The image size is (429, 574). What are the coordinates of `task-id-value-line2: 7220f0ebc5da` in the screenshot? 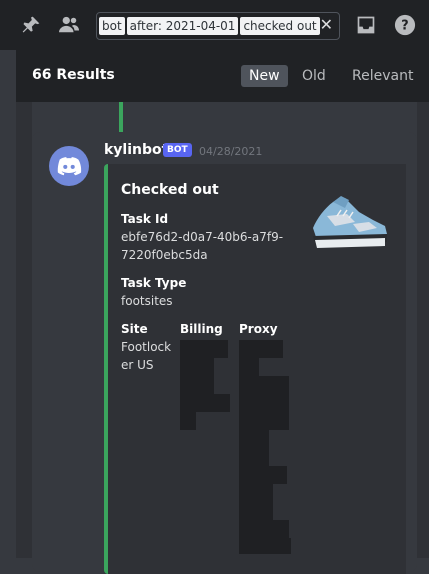 It's located at (164, 255).